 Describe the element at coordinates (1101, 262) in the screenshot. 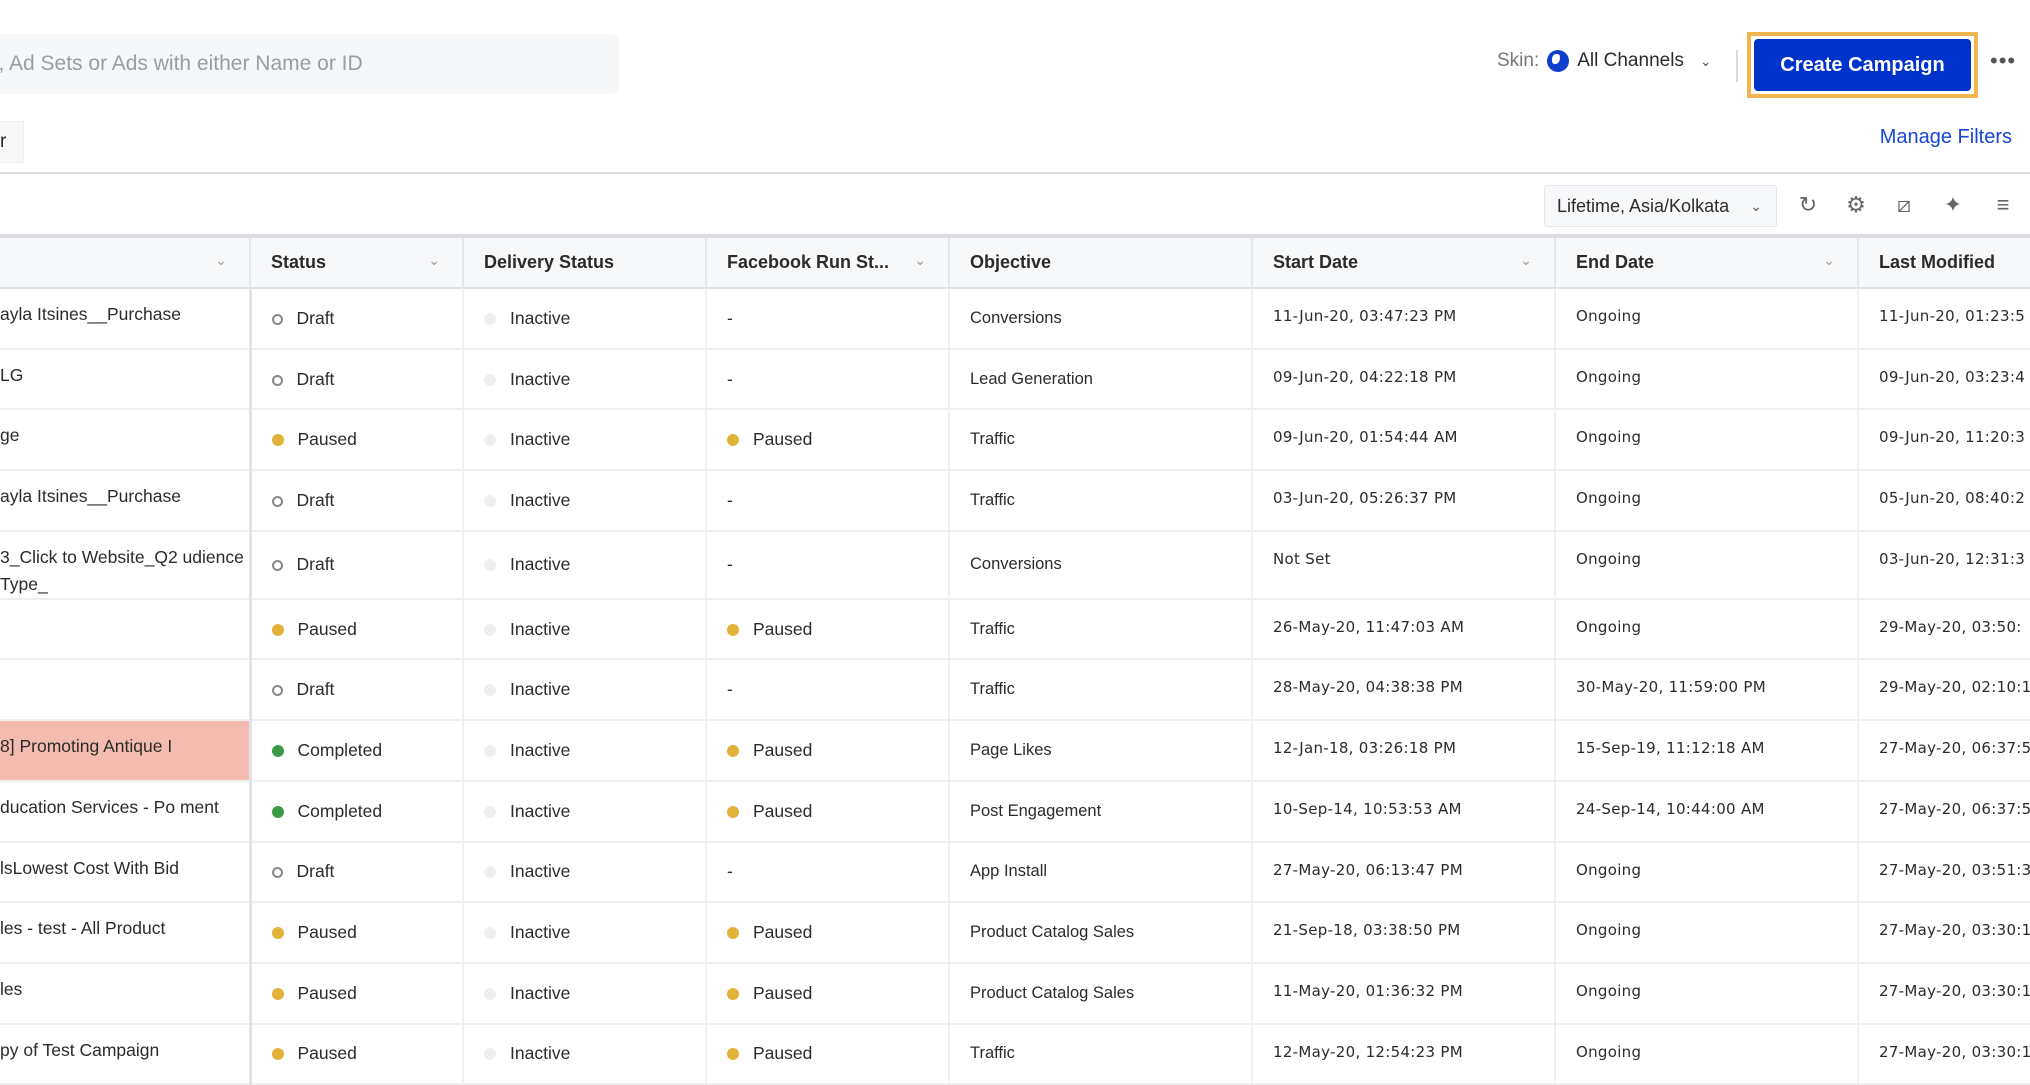

I see `column-header: Objective` at that location.